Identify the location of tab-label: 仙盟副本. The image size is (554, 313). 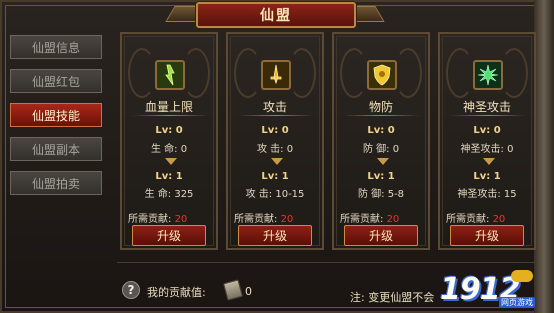
(55, 149).